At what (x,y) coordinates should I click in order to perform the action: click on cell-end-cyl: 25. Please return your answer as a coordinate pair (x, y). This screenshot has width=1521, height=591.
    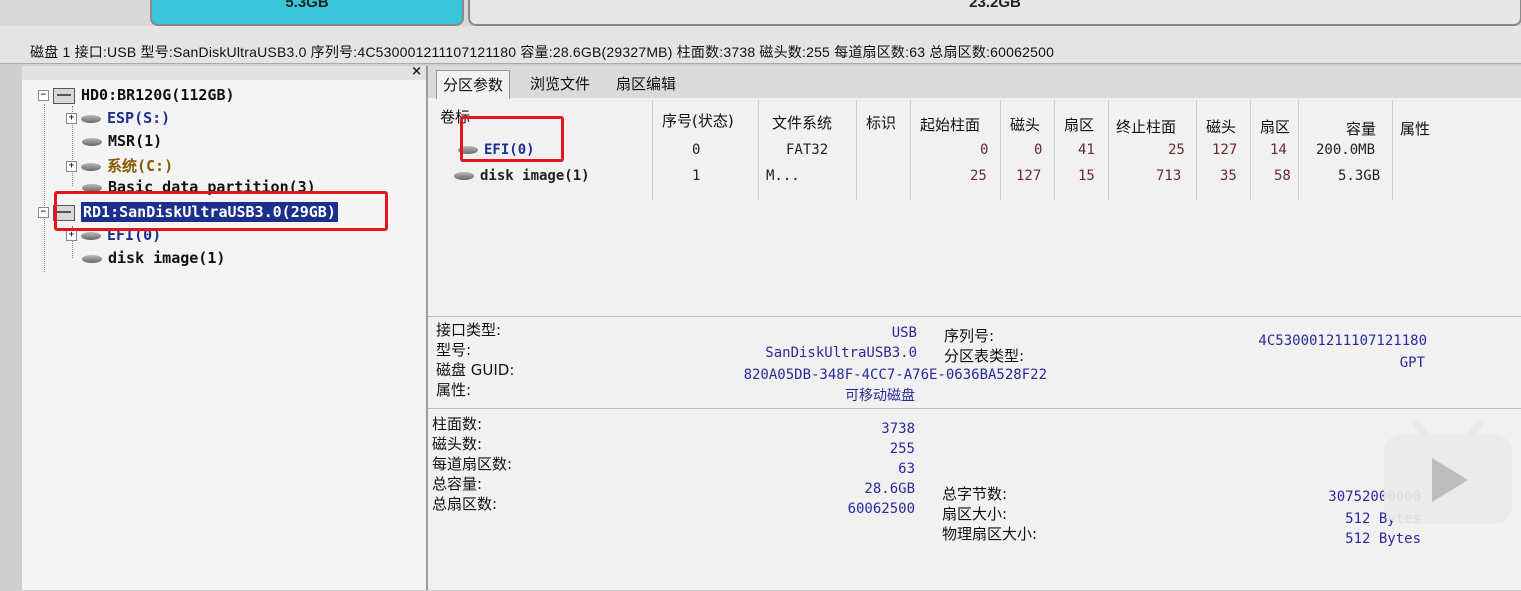
    Looking at the image, I should click on (1176, 150).